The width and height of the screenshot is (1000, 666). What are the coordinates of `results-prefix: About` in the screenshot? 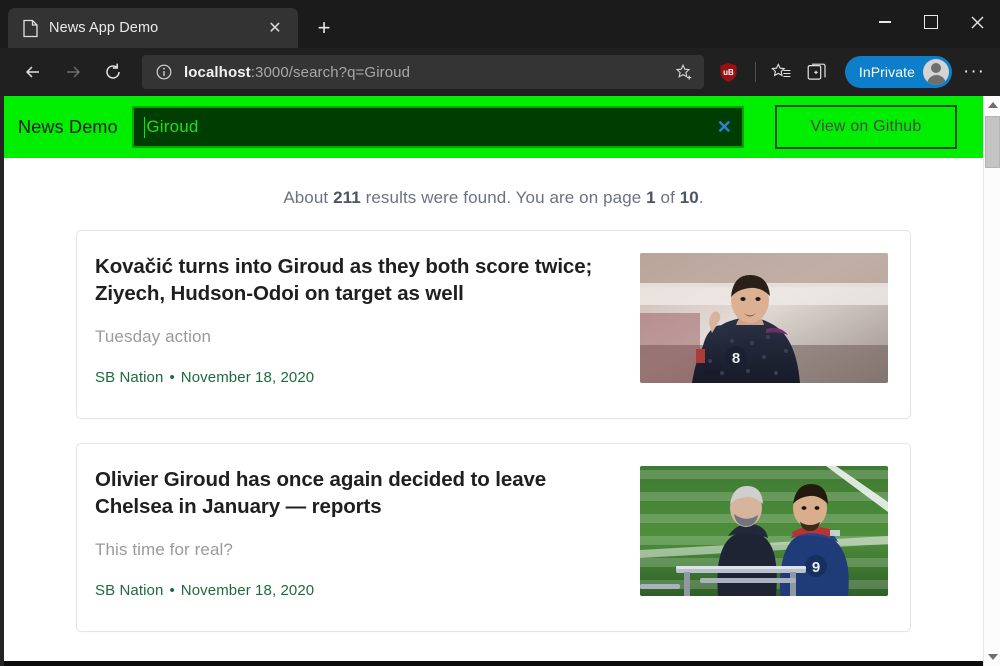 It's located at (308, 197).